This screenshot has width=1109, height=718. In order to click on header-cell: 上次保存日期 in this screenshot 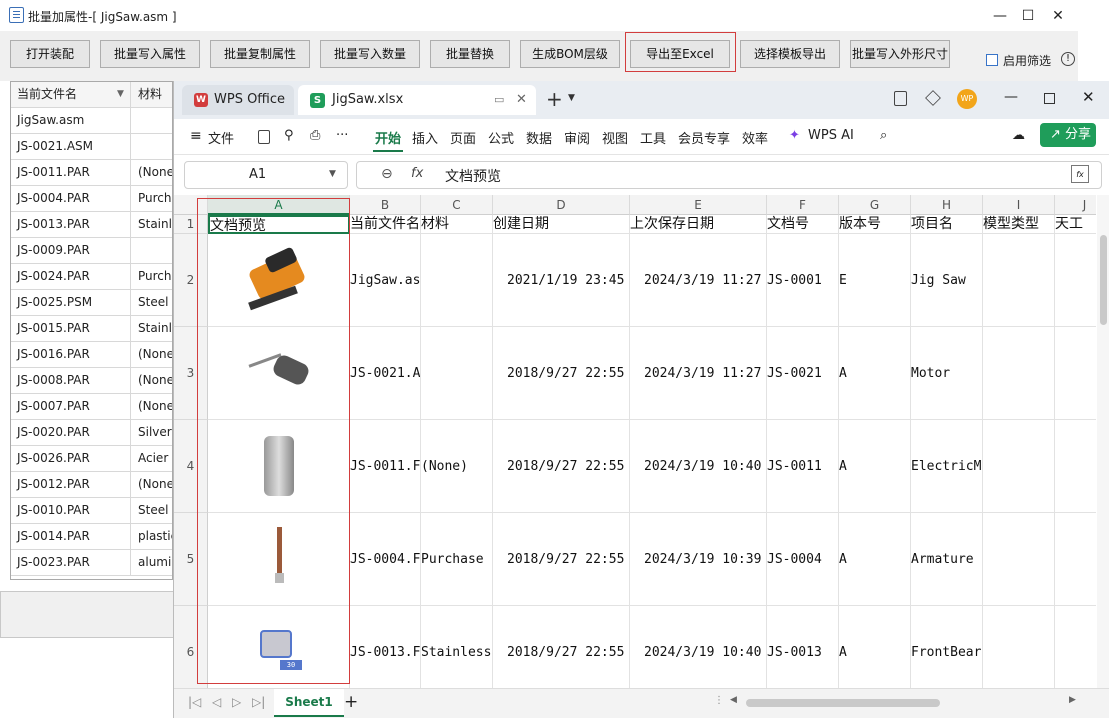, I will do `click(698, 224)`.